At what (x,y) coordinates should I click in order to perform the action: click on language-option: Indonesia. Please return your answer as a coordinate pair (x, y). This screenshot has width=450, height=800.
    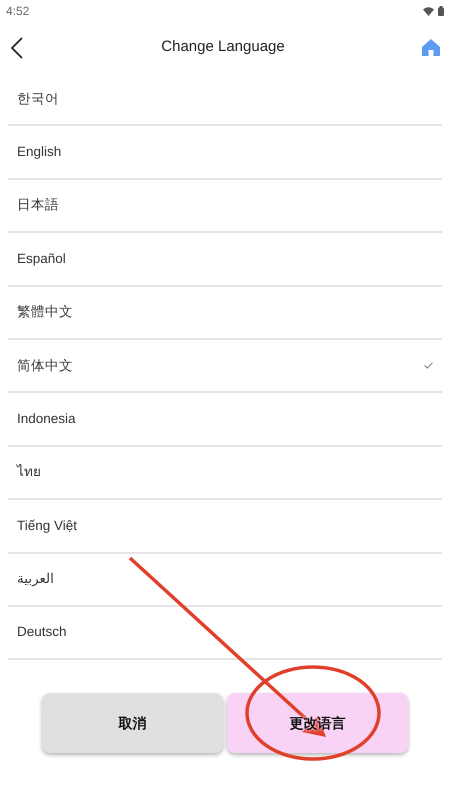
    Looking at the image, I should click on (46, 419).